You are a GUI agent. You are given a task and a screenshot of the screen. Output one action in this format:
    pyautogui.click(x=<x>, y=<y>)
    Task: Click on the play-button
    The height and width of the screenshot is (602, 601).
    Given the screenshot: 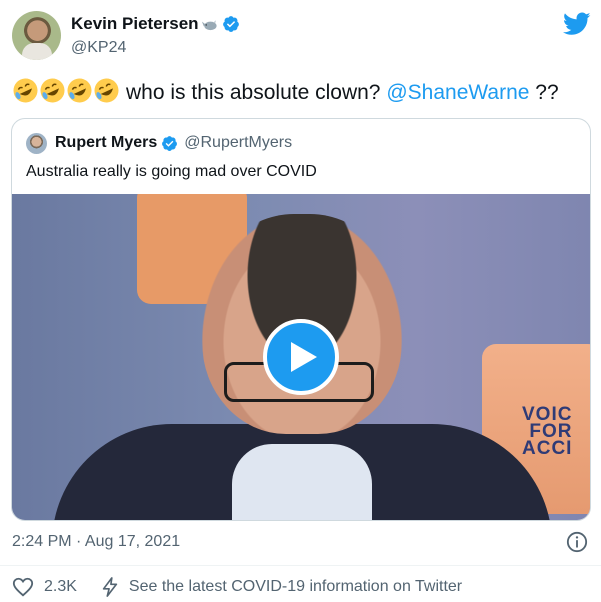 What is the action you would take?
    pyautogui.click(x=301, y=357)
    